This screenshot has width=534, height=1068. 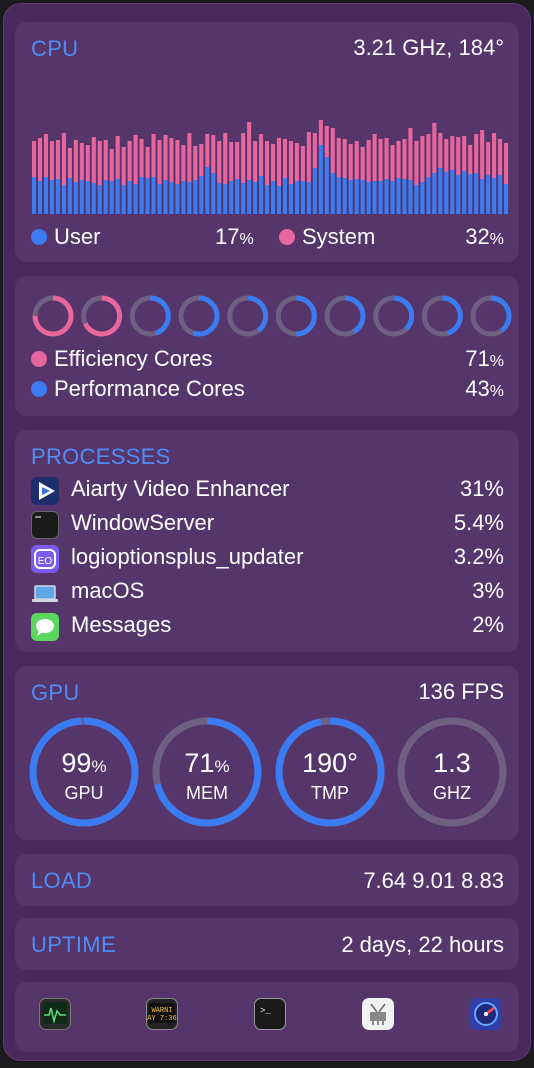 I want to click on gpu-fps: 136 FPS, so click(x=461, y=691).